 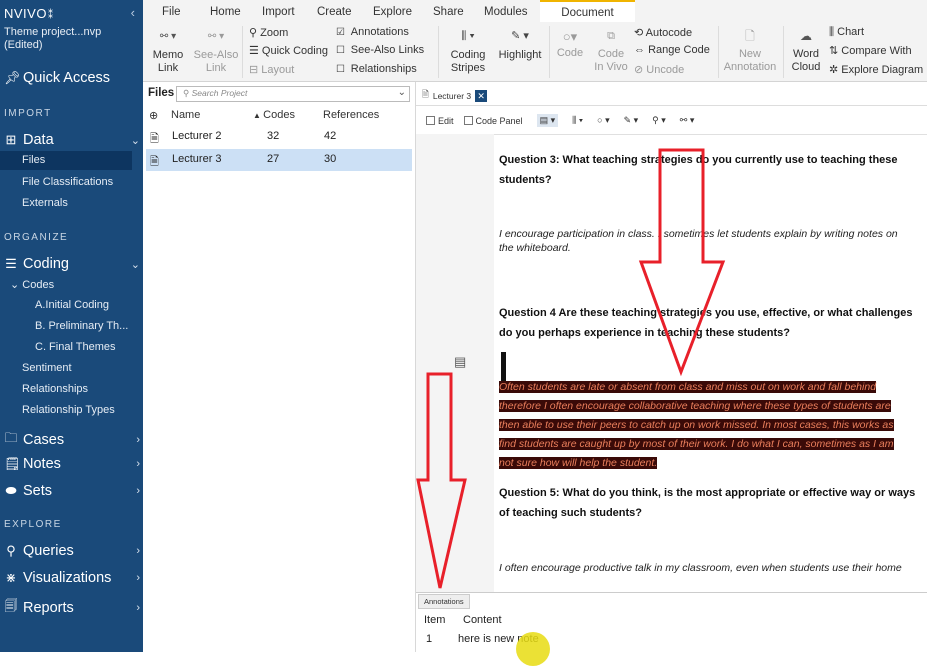 I want to click on nav-code-c: C. Final Themes, so click(x=75, y=347).